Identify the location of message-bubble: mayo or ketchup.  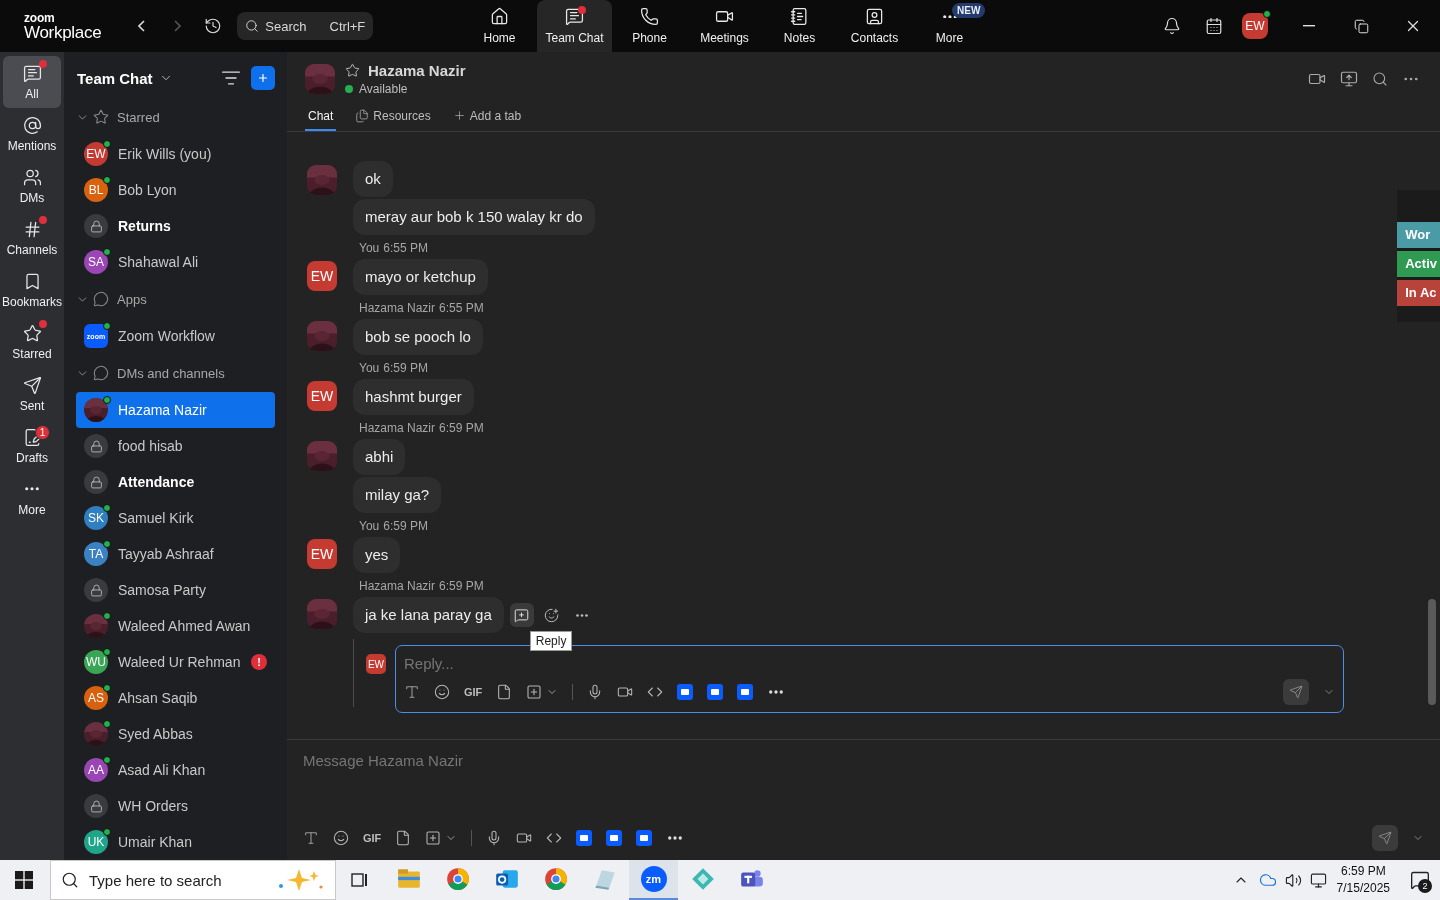
(420, 277).